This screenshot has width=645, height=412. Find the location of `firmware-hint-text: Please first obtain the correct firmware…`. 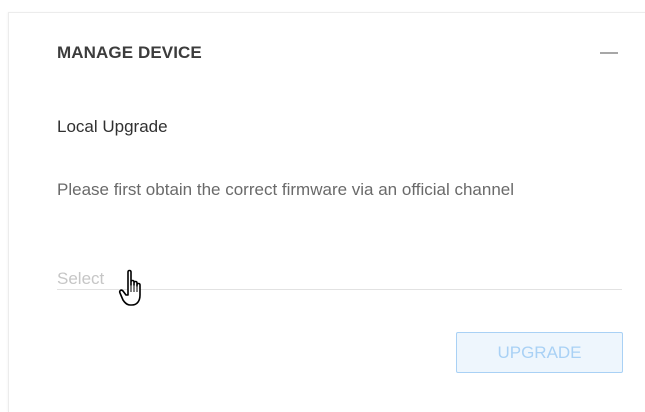

firmware-hint-text: Please first obtain the correct firmware… is located at coordinates (286, 189).